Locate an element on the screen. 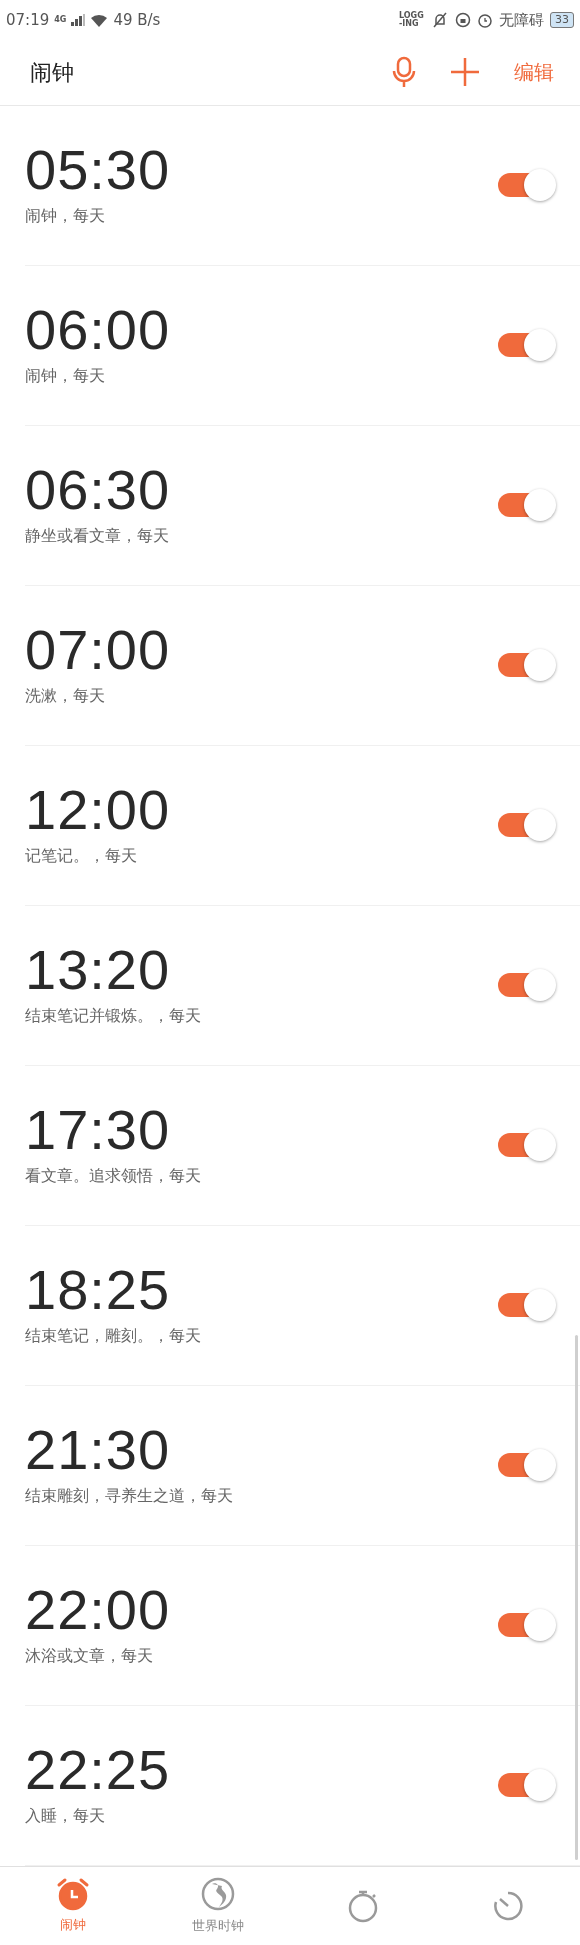 The image size is (580, 1945). alarm-label: 静坐或看文章，每天 is located at coordinates (97, 536).